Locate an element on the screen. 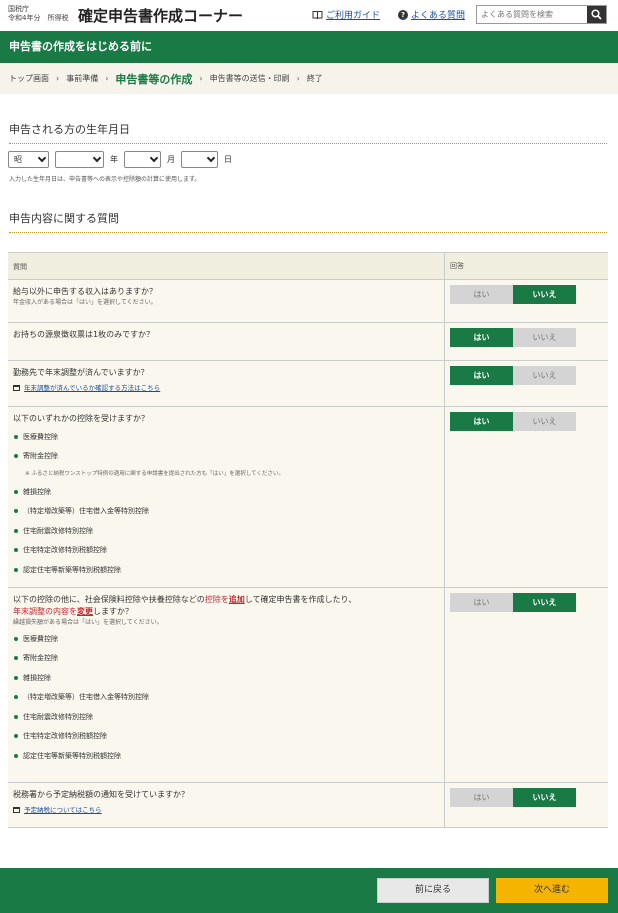  back-button: 前に戻る is located at coordinates (433, 890).